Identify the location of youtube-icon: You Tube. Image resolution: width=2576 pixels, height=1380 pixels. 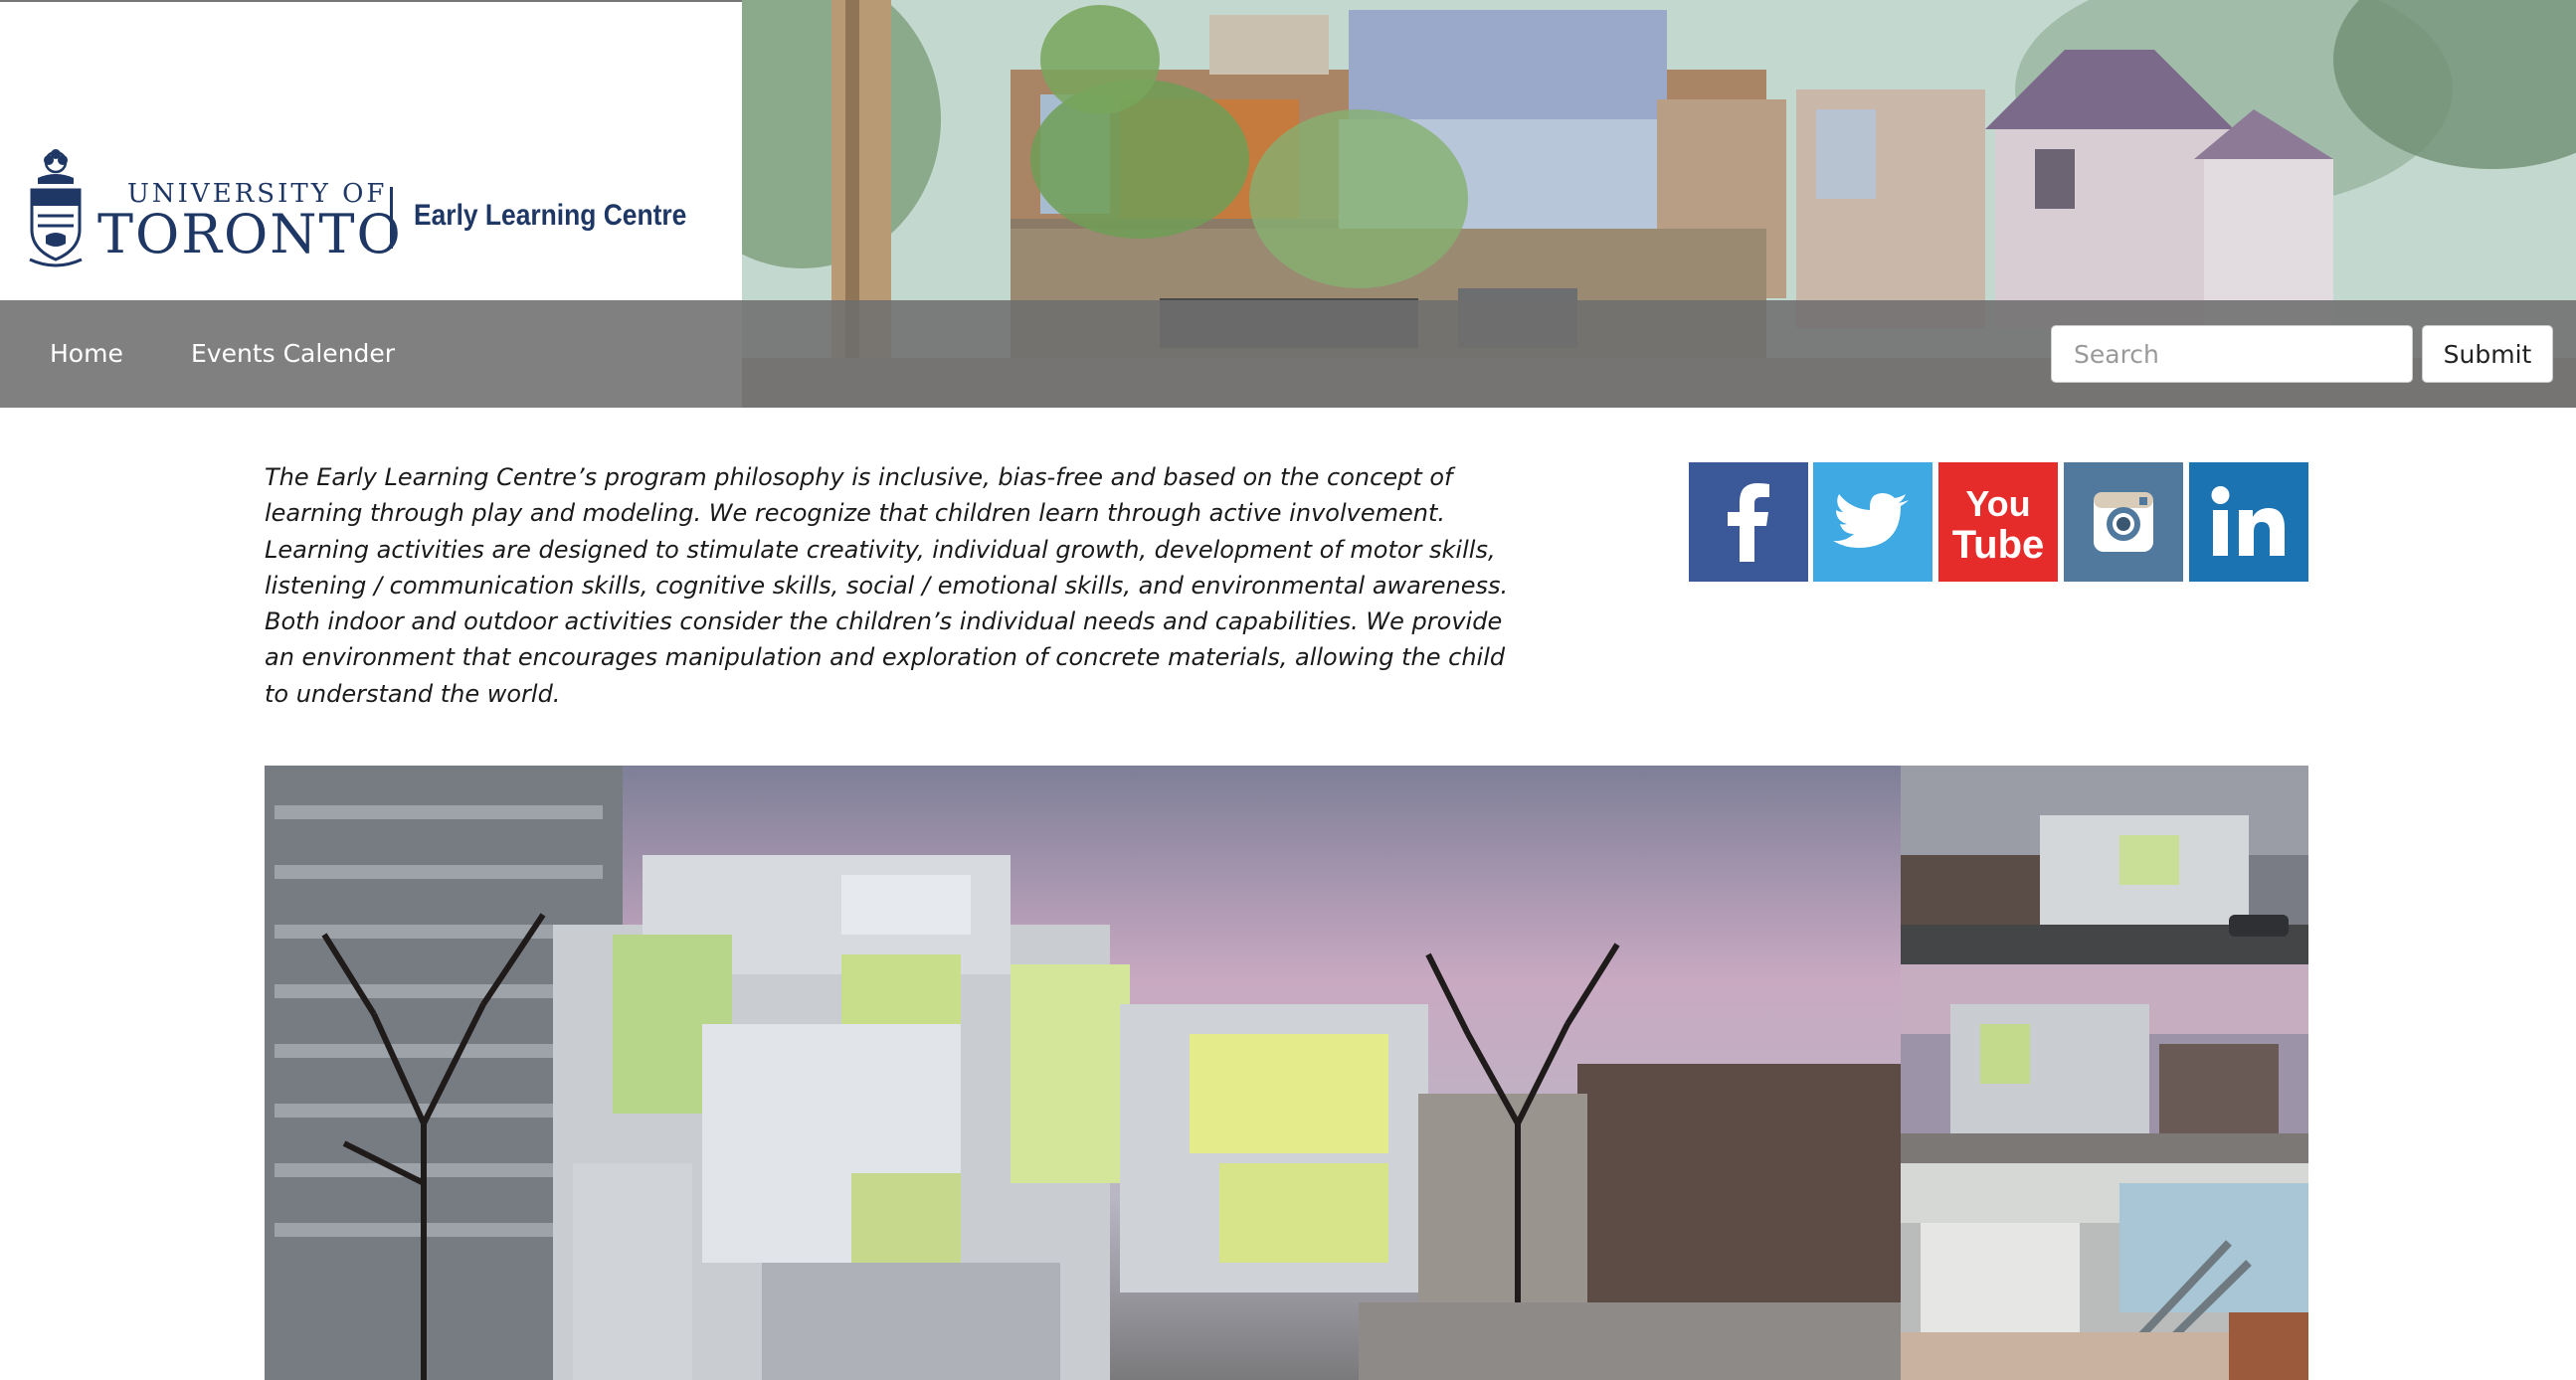
(1998, 522).